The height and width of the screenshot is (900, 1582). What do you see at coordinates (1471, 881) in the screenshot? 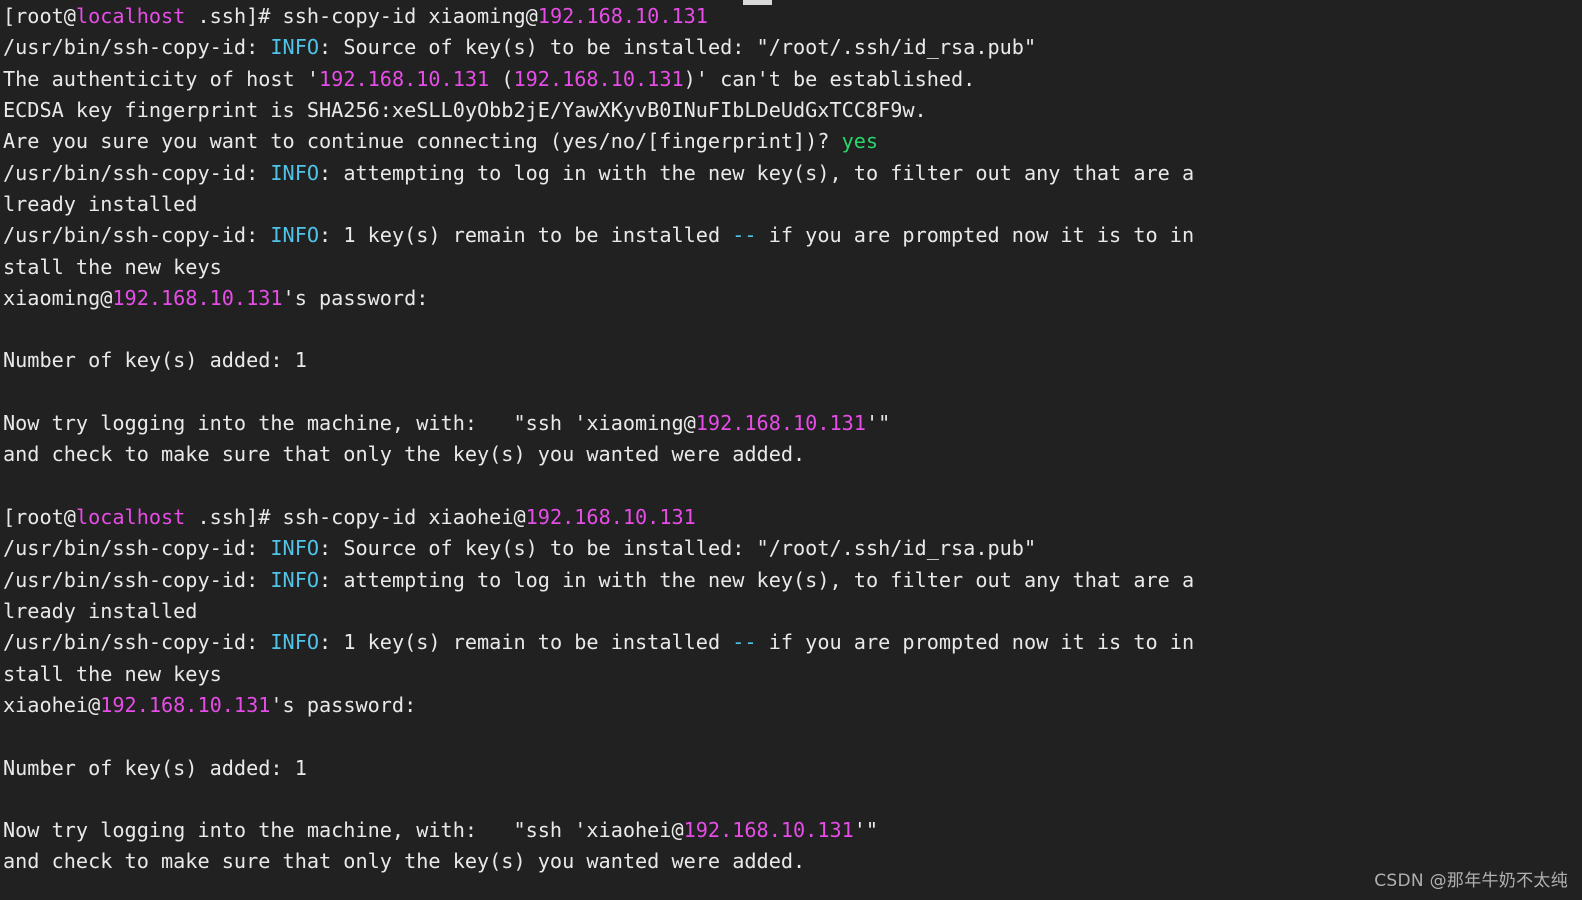
I see `csdn-watermark: CSDN @那年牛奶不太纯` at bounding box center [1471, 881].